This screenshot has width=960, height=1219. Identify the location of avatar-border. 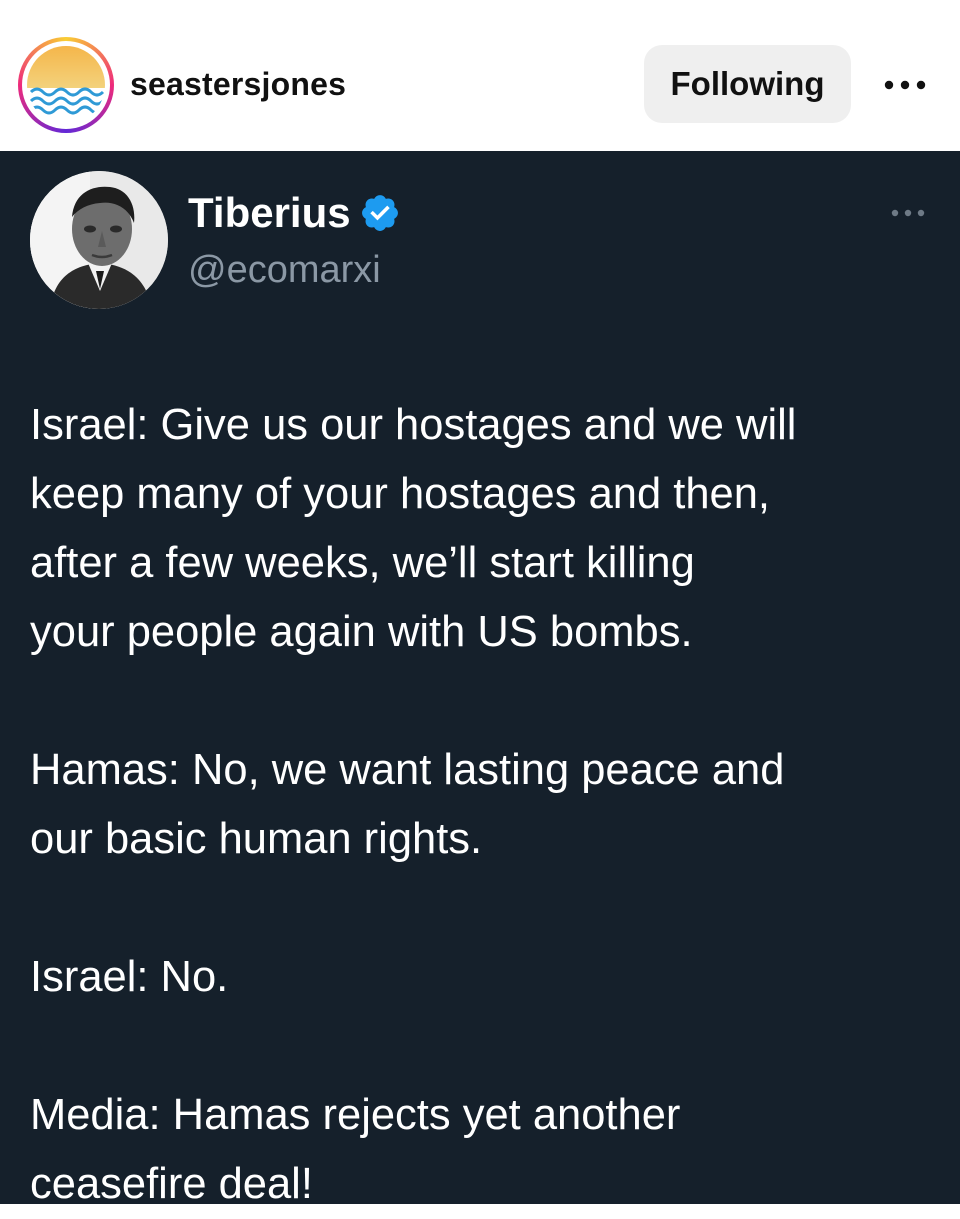
(66, 85).